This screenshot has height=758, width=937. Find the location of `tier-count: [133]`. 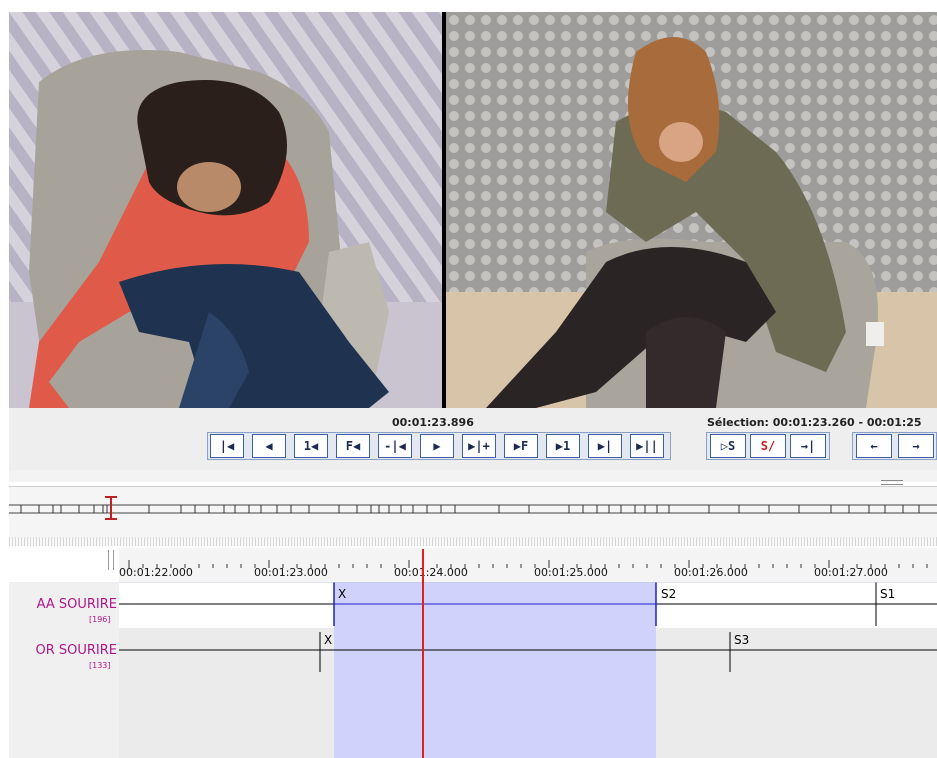

tier-count: [133] is located at coordinates (100, 665).